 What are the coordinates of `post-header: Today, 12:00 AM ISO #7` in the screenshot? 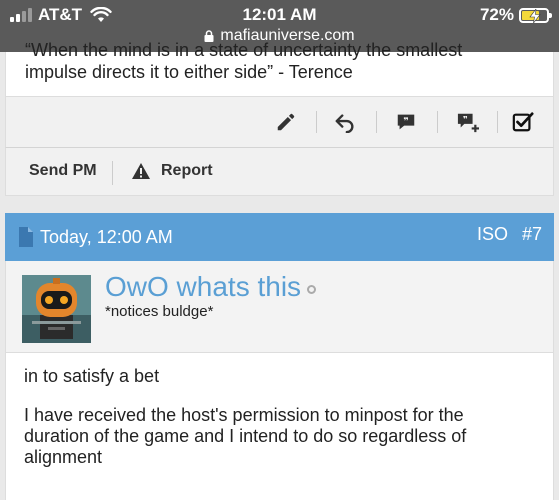 It's located at (279, 237).